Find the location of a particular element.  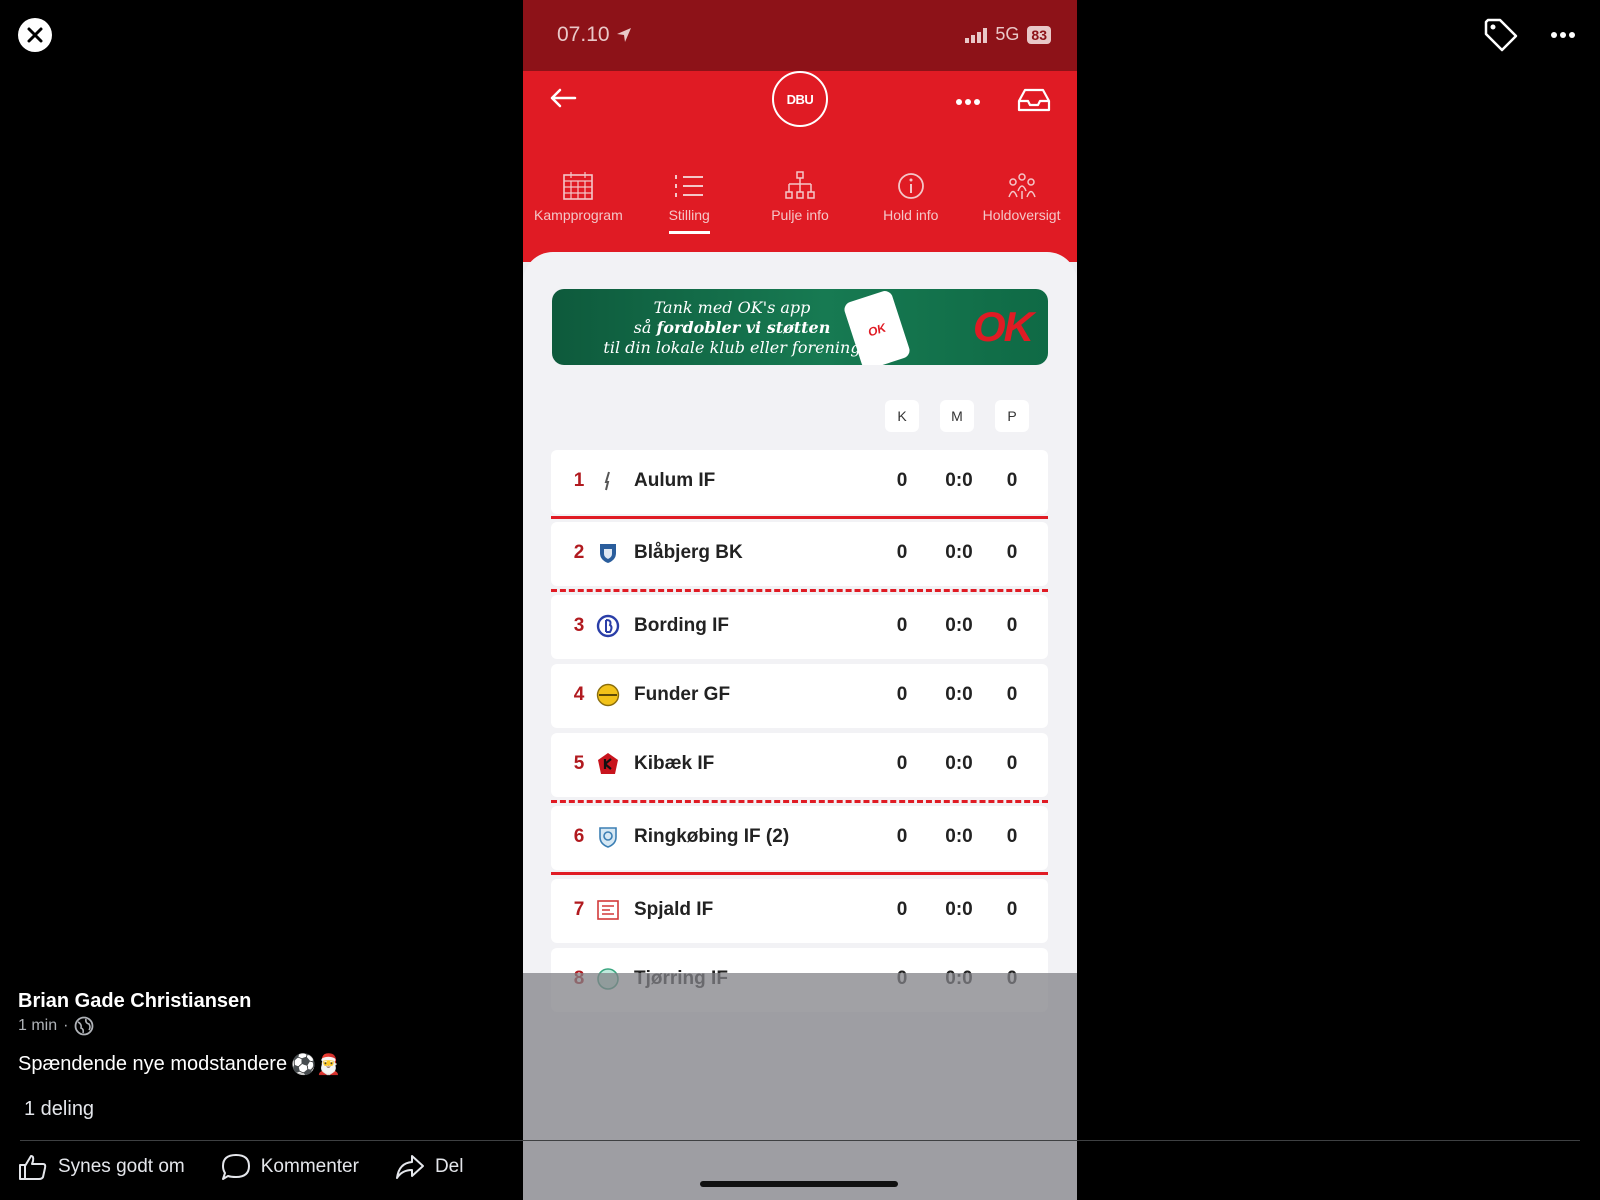

spjald-crest-icon is located at coordinates (608, 910).